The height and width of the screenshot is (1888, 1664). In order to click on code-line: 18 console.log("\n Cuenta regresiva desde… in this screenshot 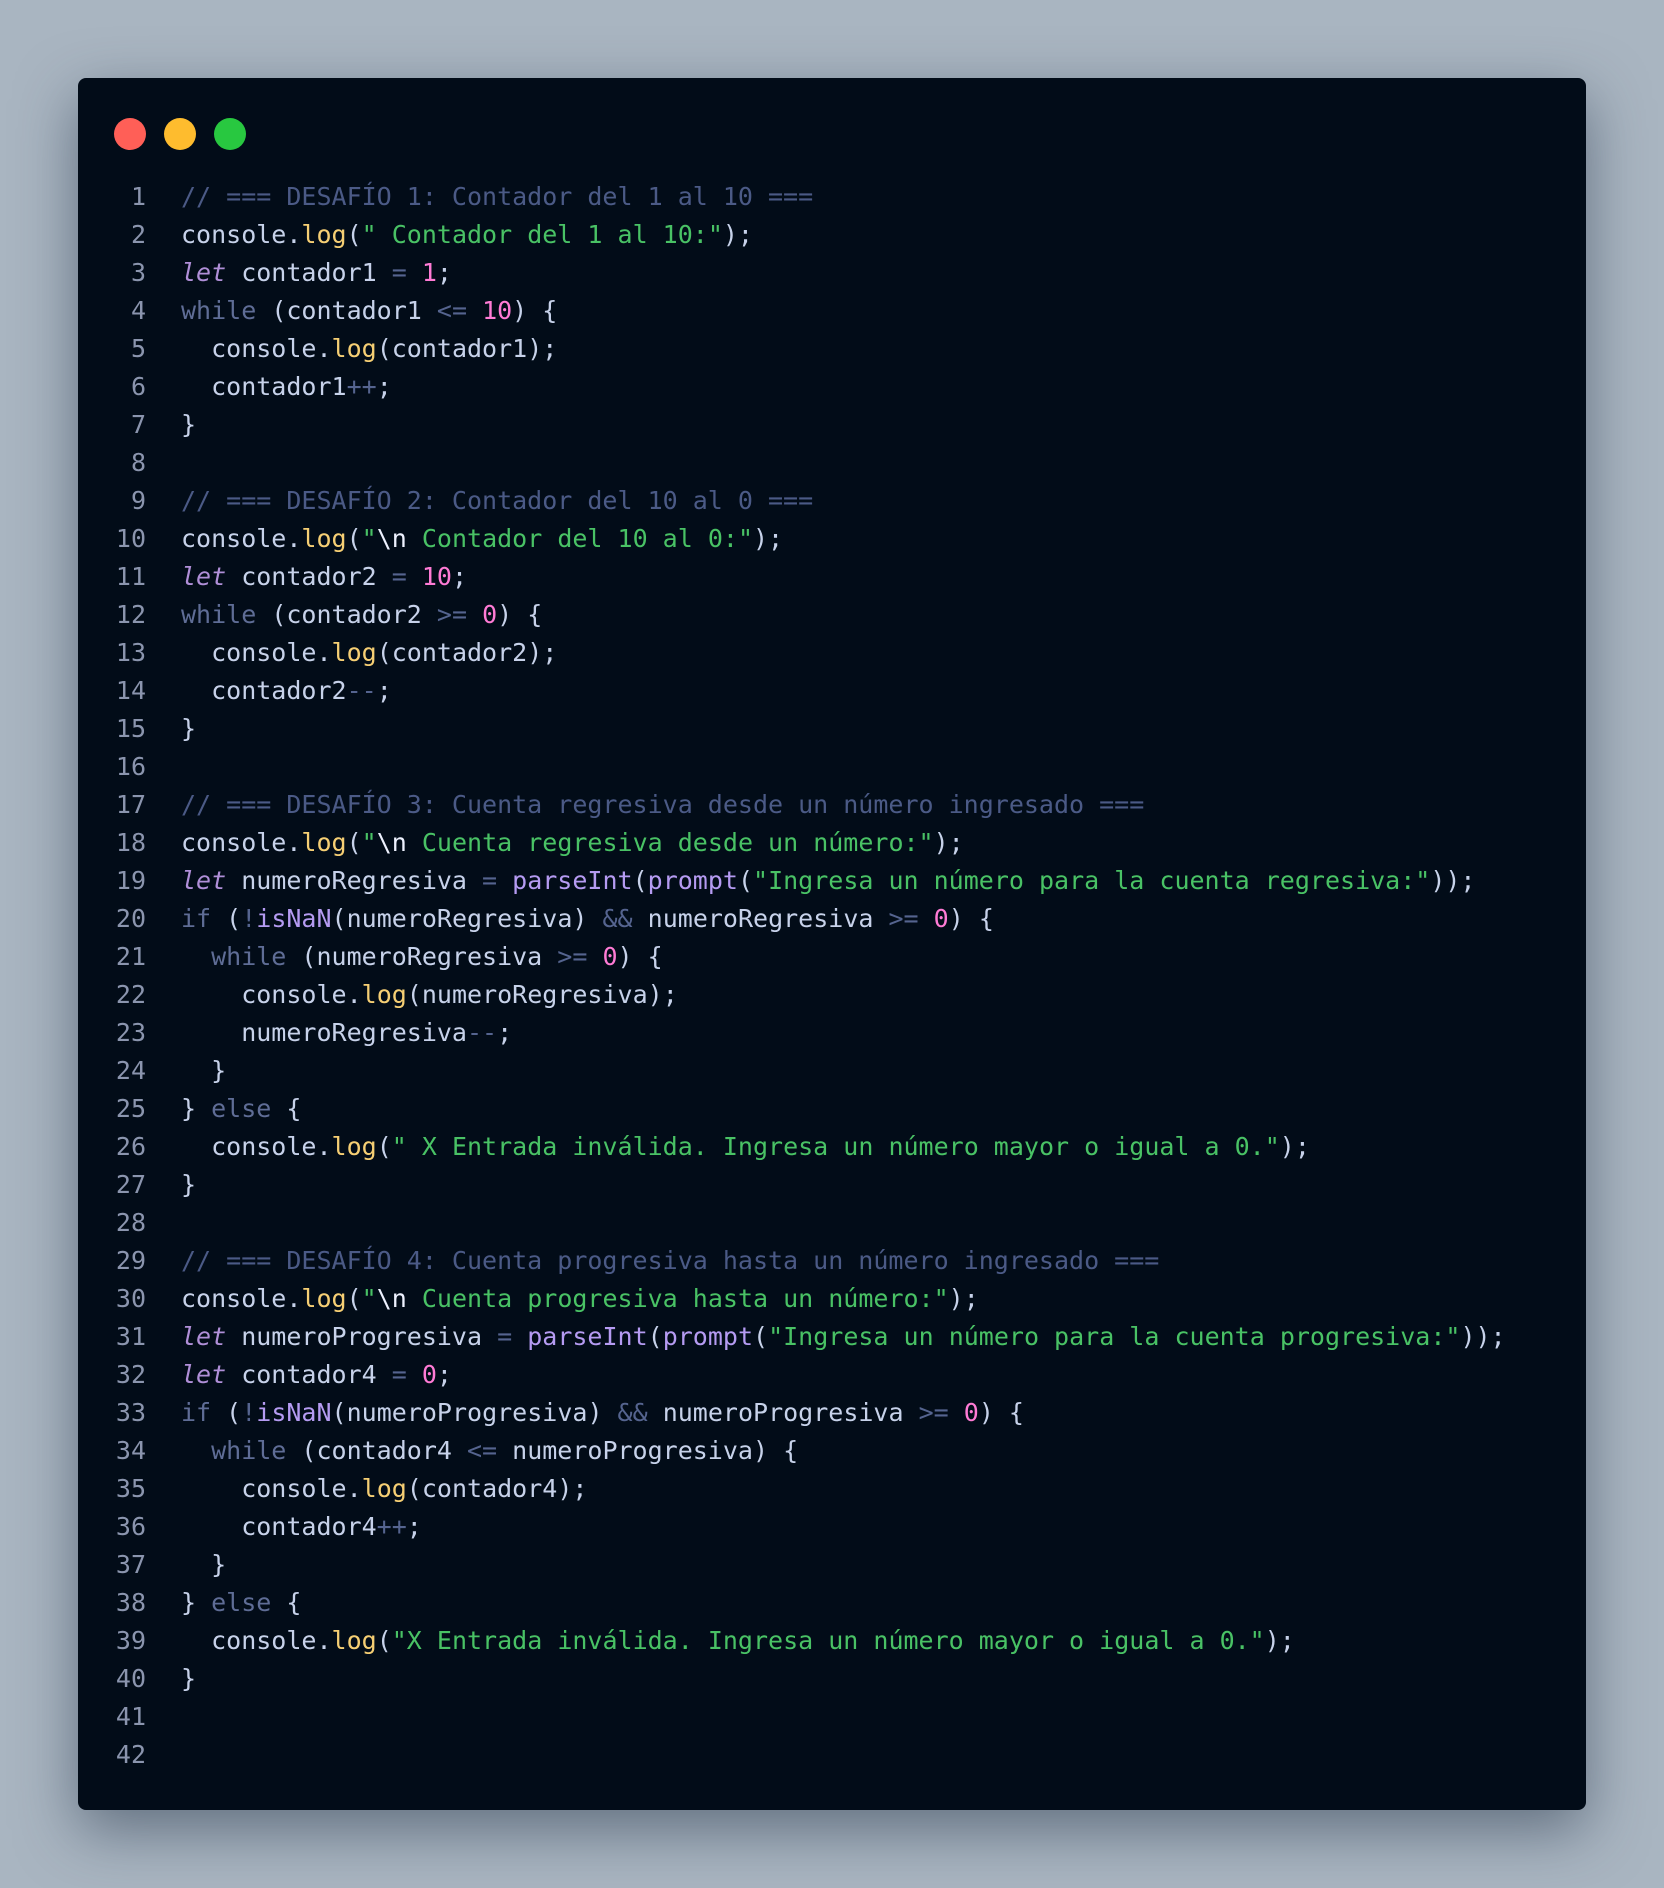, I will do `click(832, 843)`.